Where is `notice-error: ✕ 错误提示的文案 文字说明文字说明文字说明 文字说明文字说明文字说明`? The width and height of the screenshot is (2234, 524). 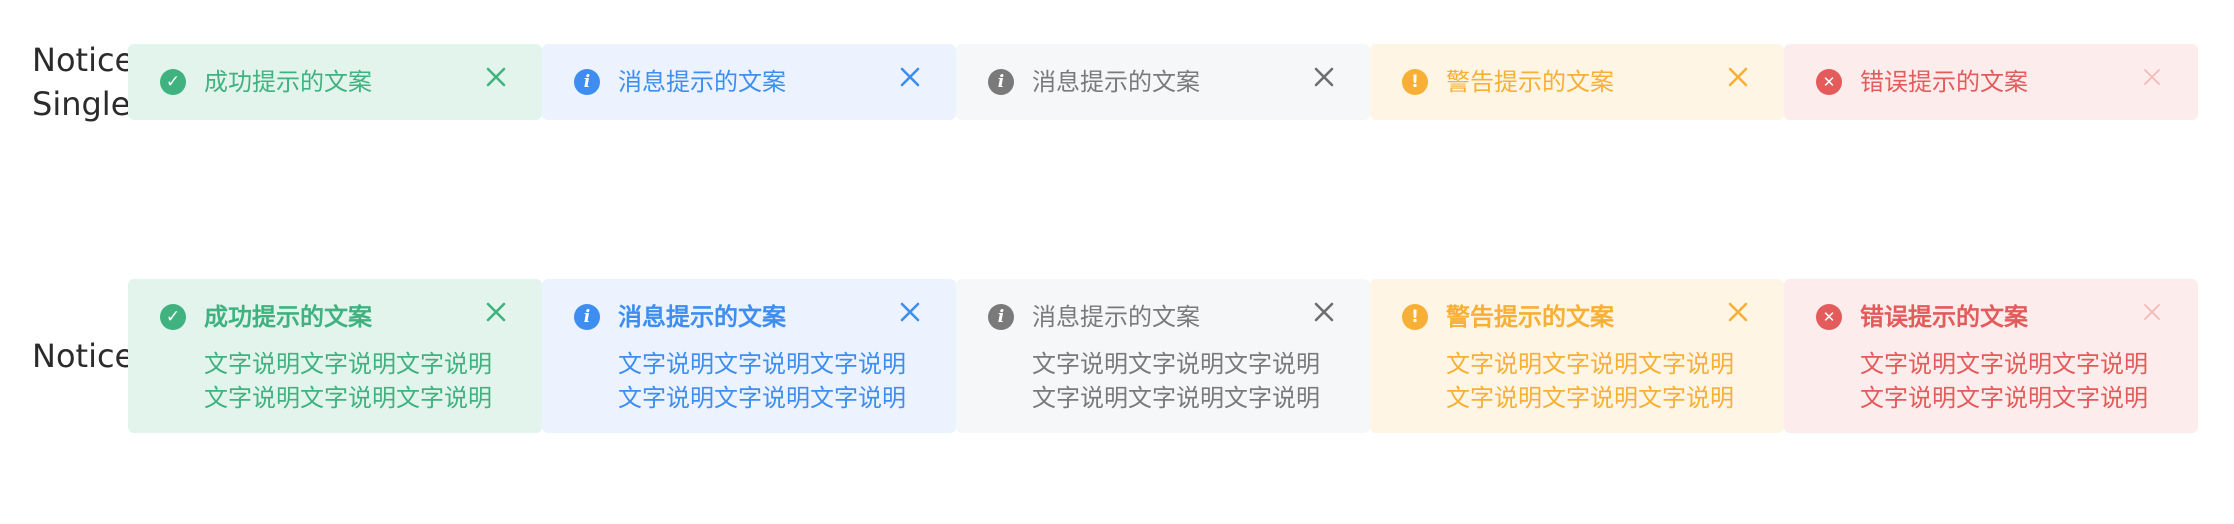
notice-error: ✕ 错误提示的文案 文字说明文字说明文字说明 文字说明文字说明文字说明 is located at coordinates (1991, 356).